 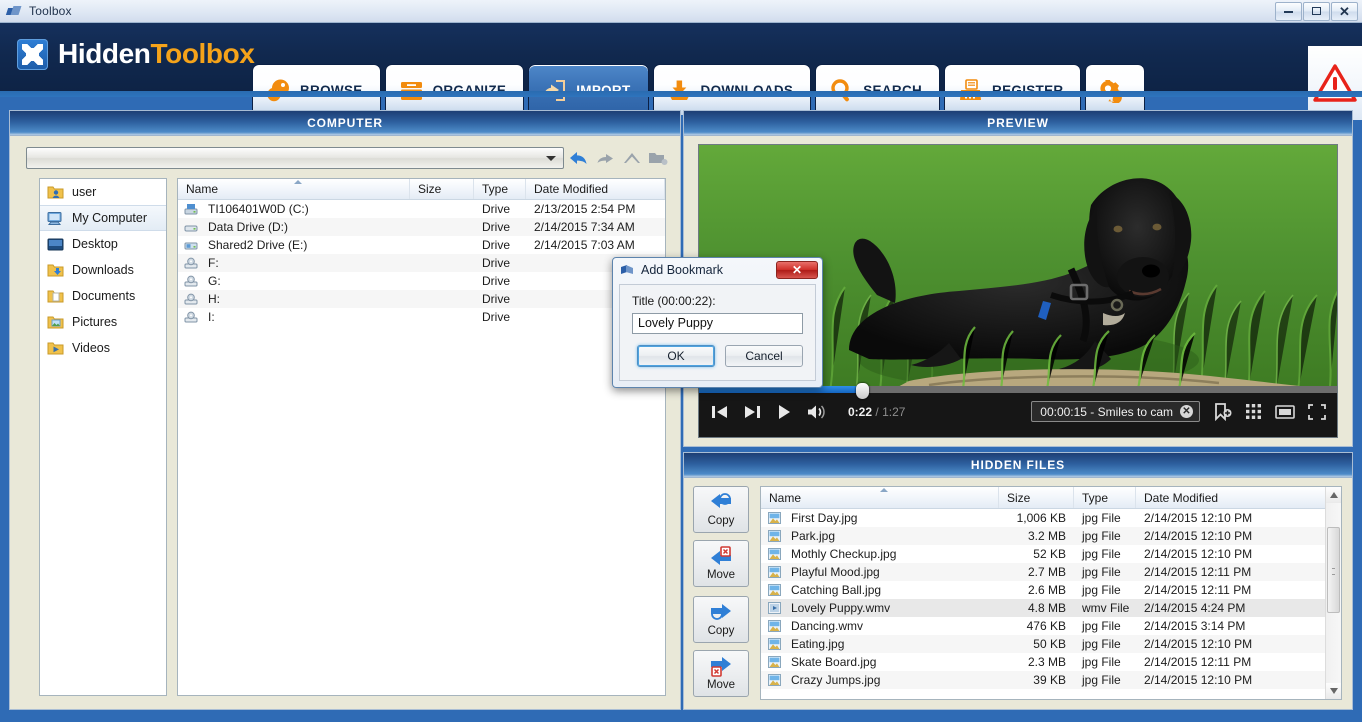 What do you see at coordinates (1288, 11) in the screenshot?
I see `minimize-button` at bounding box center [1288, 11].